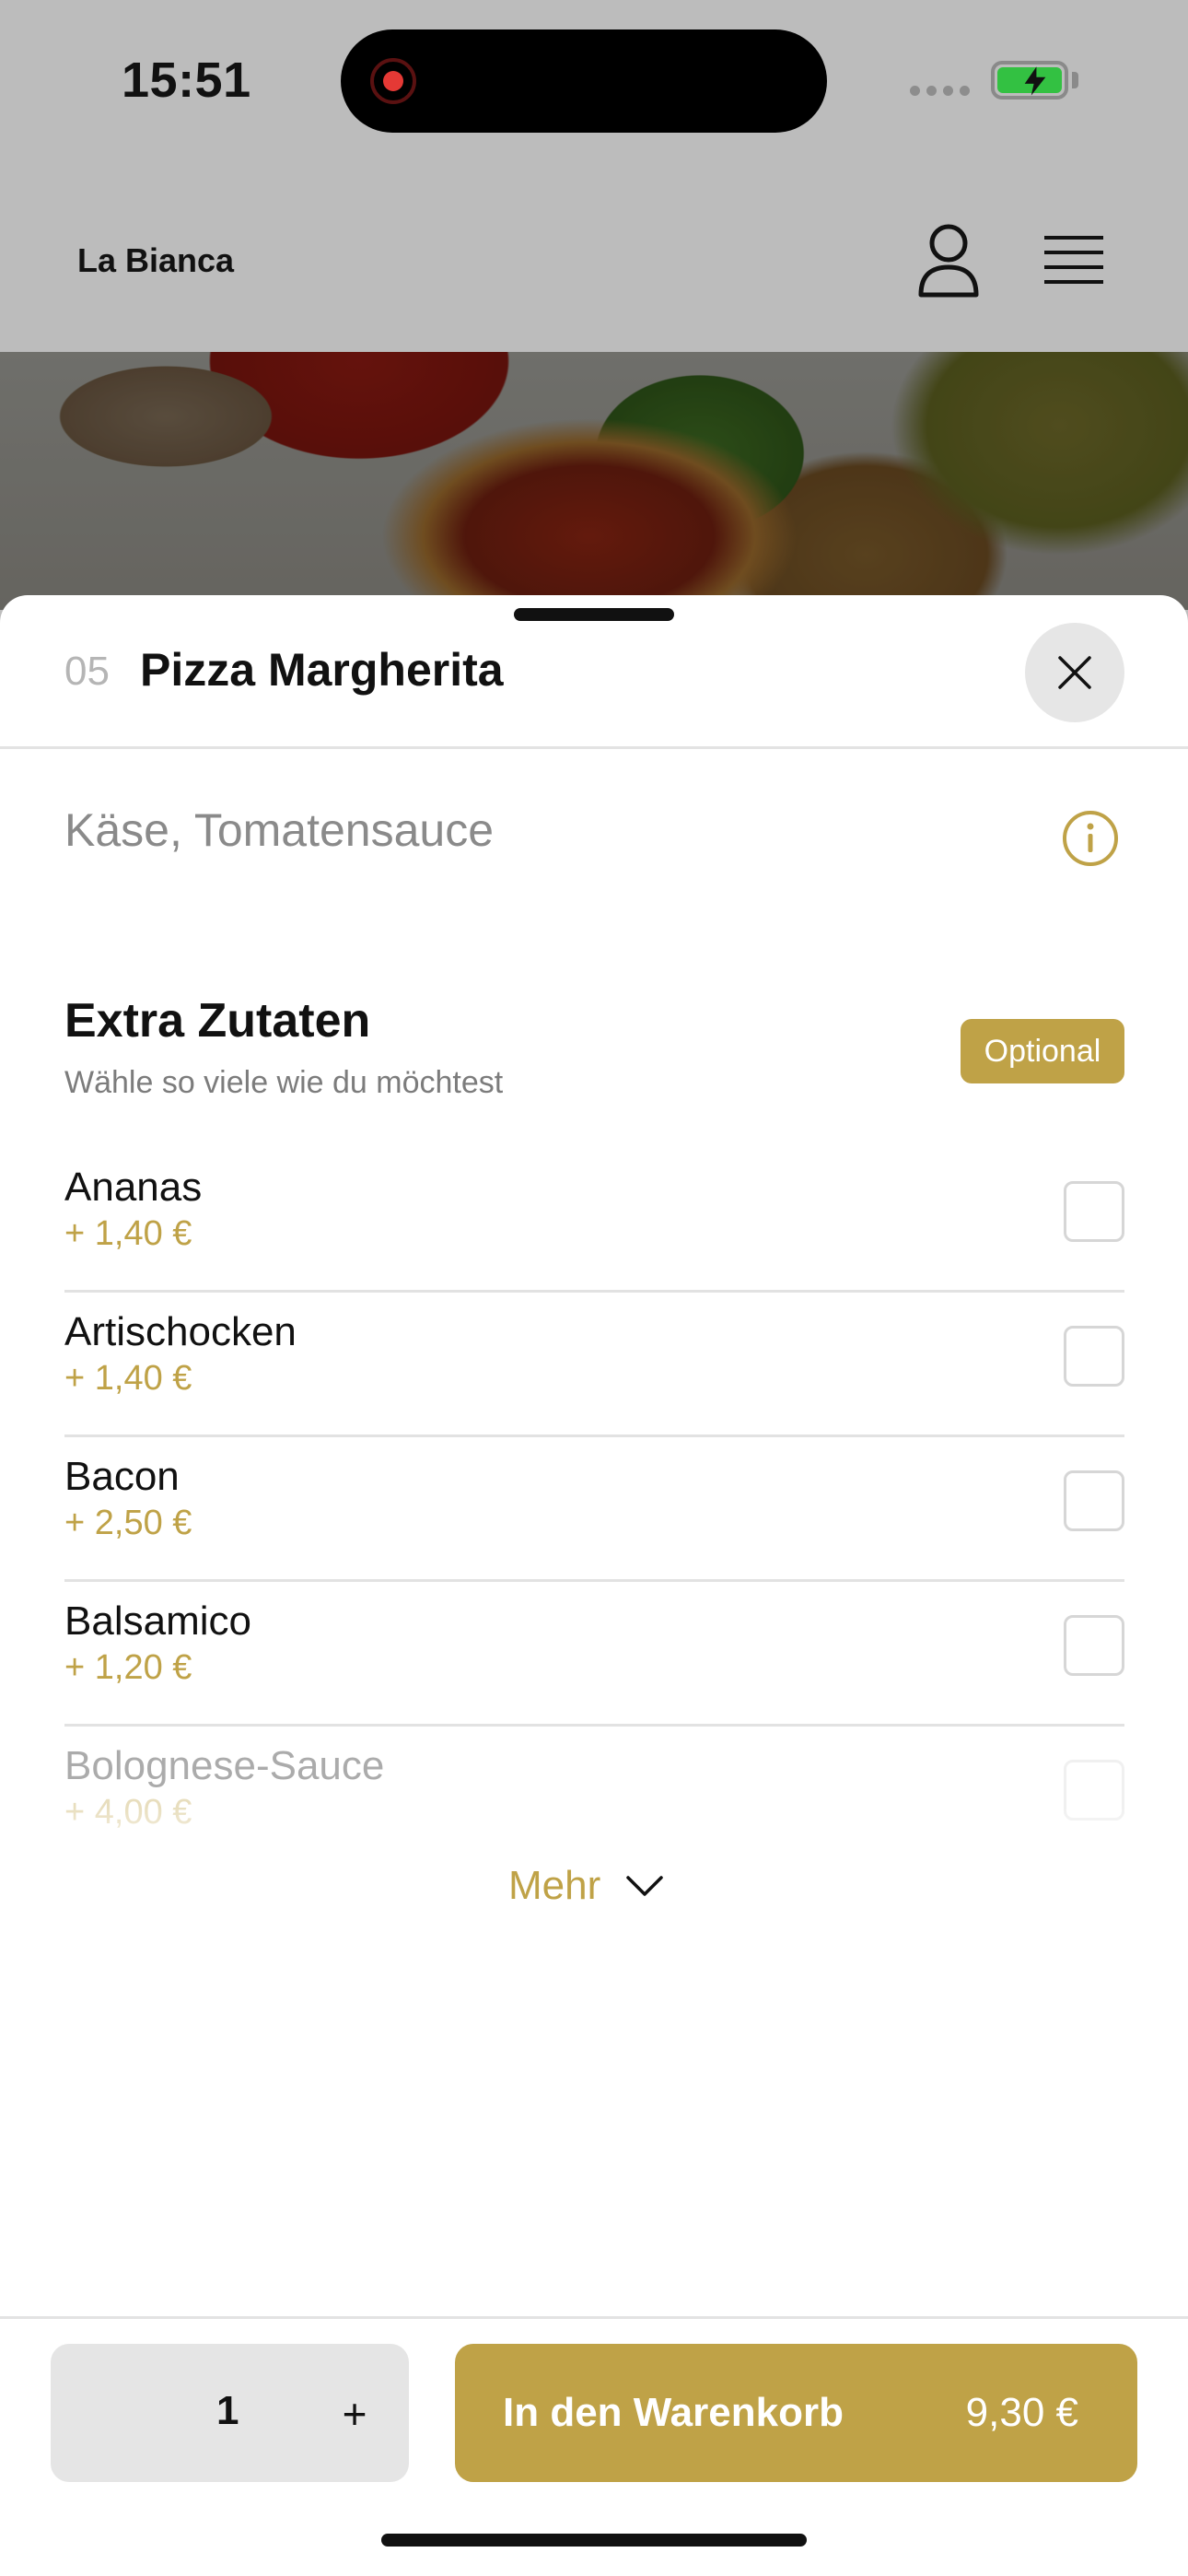  I want to click on extras-section-subtitle: Wähle so viele wie du möchtest, so click(284, 1082).